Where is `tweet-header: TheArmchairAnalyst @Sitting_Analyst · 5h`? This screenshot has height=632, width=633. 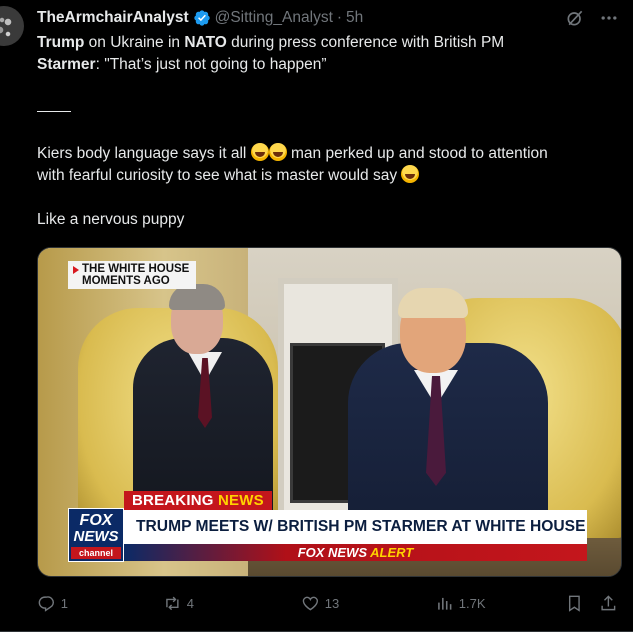 tweet-header: TheArmchairAnalyst @Sitting_Analyst · 5h is located at coordinates (200, 18).